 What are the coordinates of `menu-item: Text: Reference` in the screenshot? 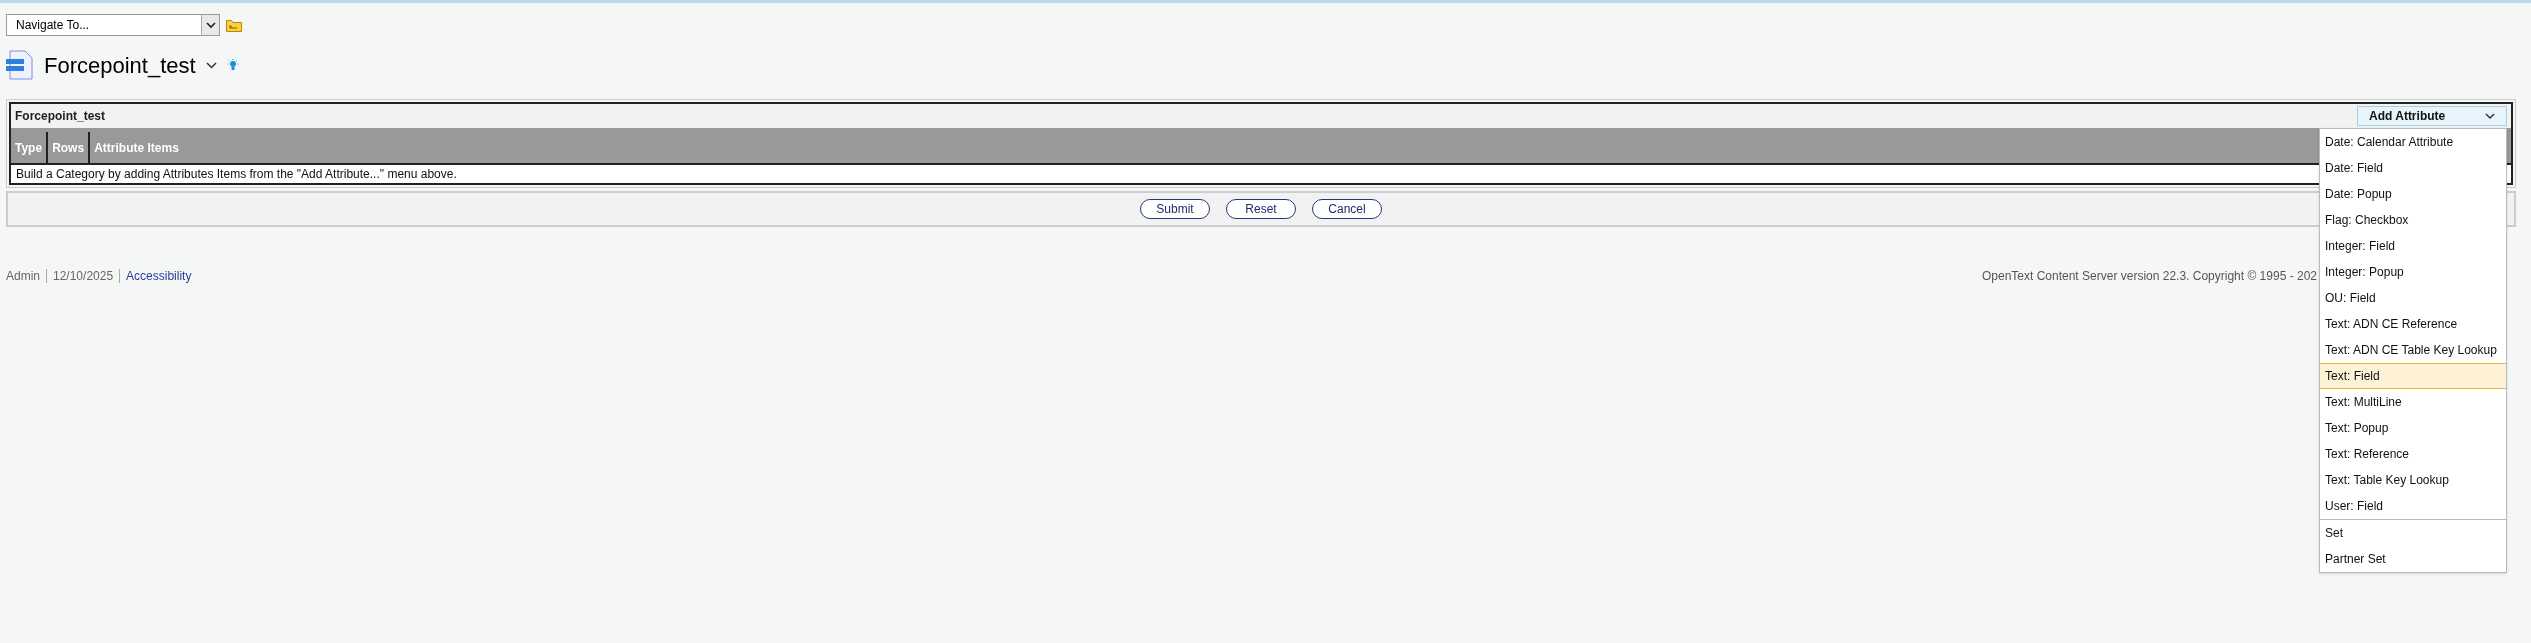 It's located at (2413, 454).